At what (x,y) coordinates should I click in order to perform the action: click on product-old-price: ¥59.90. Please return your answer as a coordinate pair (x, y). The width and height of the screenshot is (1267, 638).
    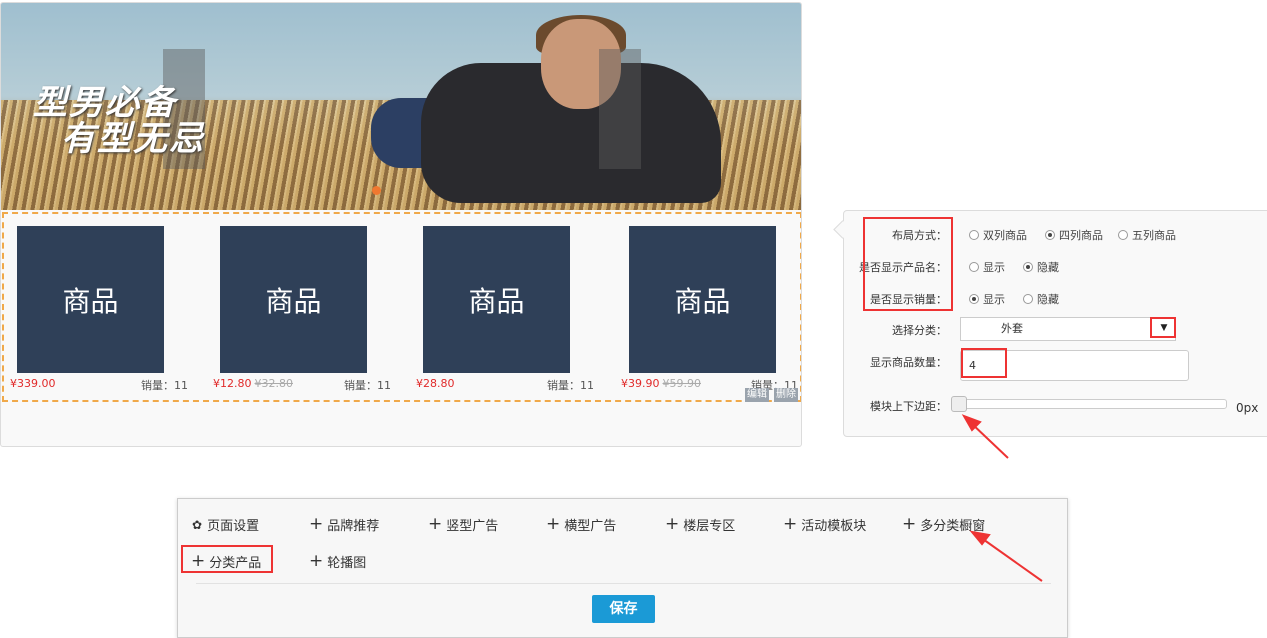
    Looking at the image, I should click on (682, 383).